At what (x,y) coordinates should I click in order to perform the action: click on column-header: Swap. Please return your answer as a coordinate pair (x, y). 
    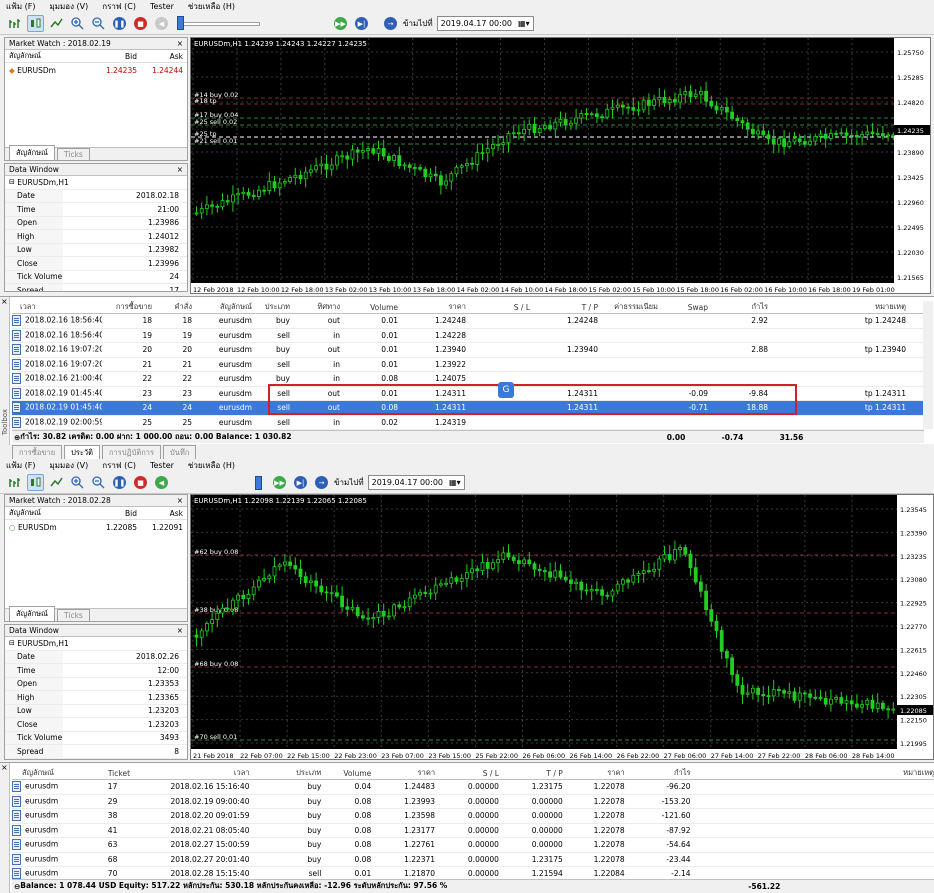
    Looking at the image, I should click on (683, 307).